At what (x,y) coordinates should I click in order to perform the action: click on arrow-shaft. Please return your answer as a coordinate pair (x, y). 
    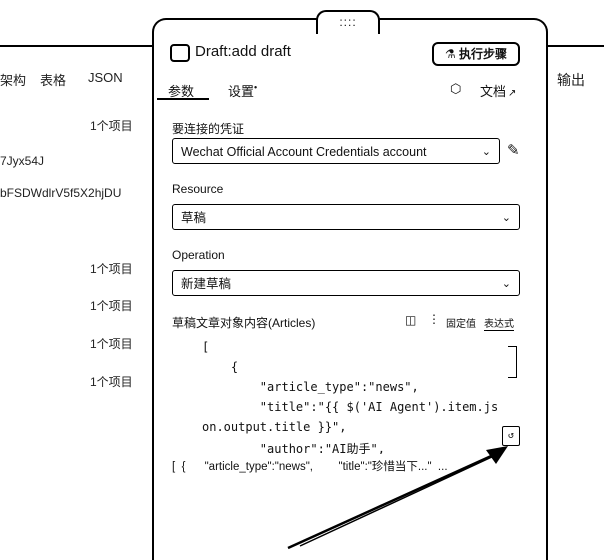
    Looking at the image, I should click on (394, 500).